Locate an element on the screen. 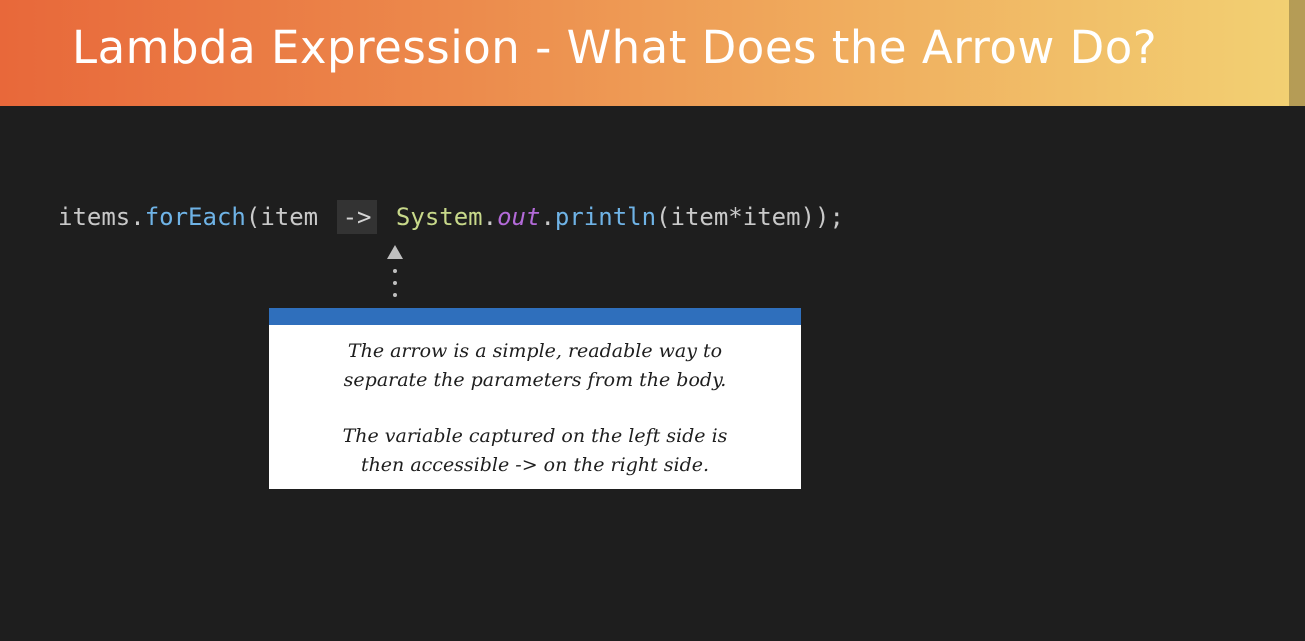 Image resolution: width=1305 pixels, height=641 pixels. banner-edge is located at coordinates (1297, 53).